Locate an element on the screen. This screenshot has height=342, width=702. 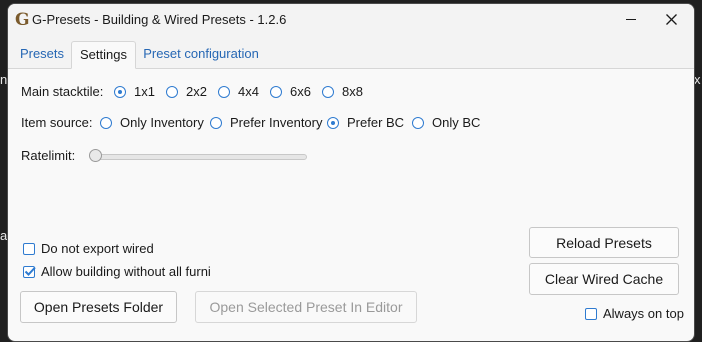
radio-stacktile-1x1: 1x1 is located at coordinates (134, 91).